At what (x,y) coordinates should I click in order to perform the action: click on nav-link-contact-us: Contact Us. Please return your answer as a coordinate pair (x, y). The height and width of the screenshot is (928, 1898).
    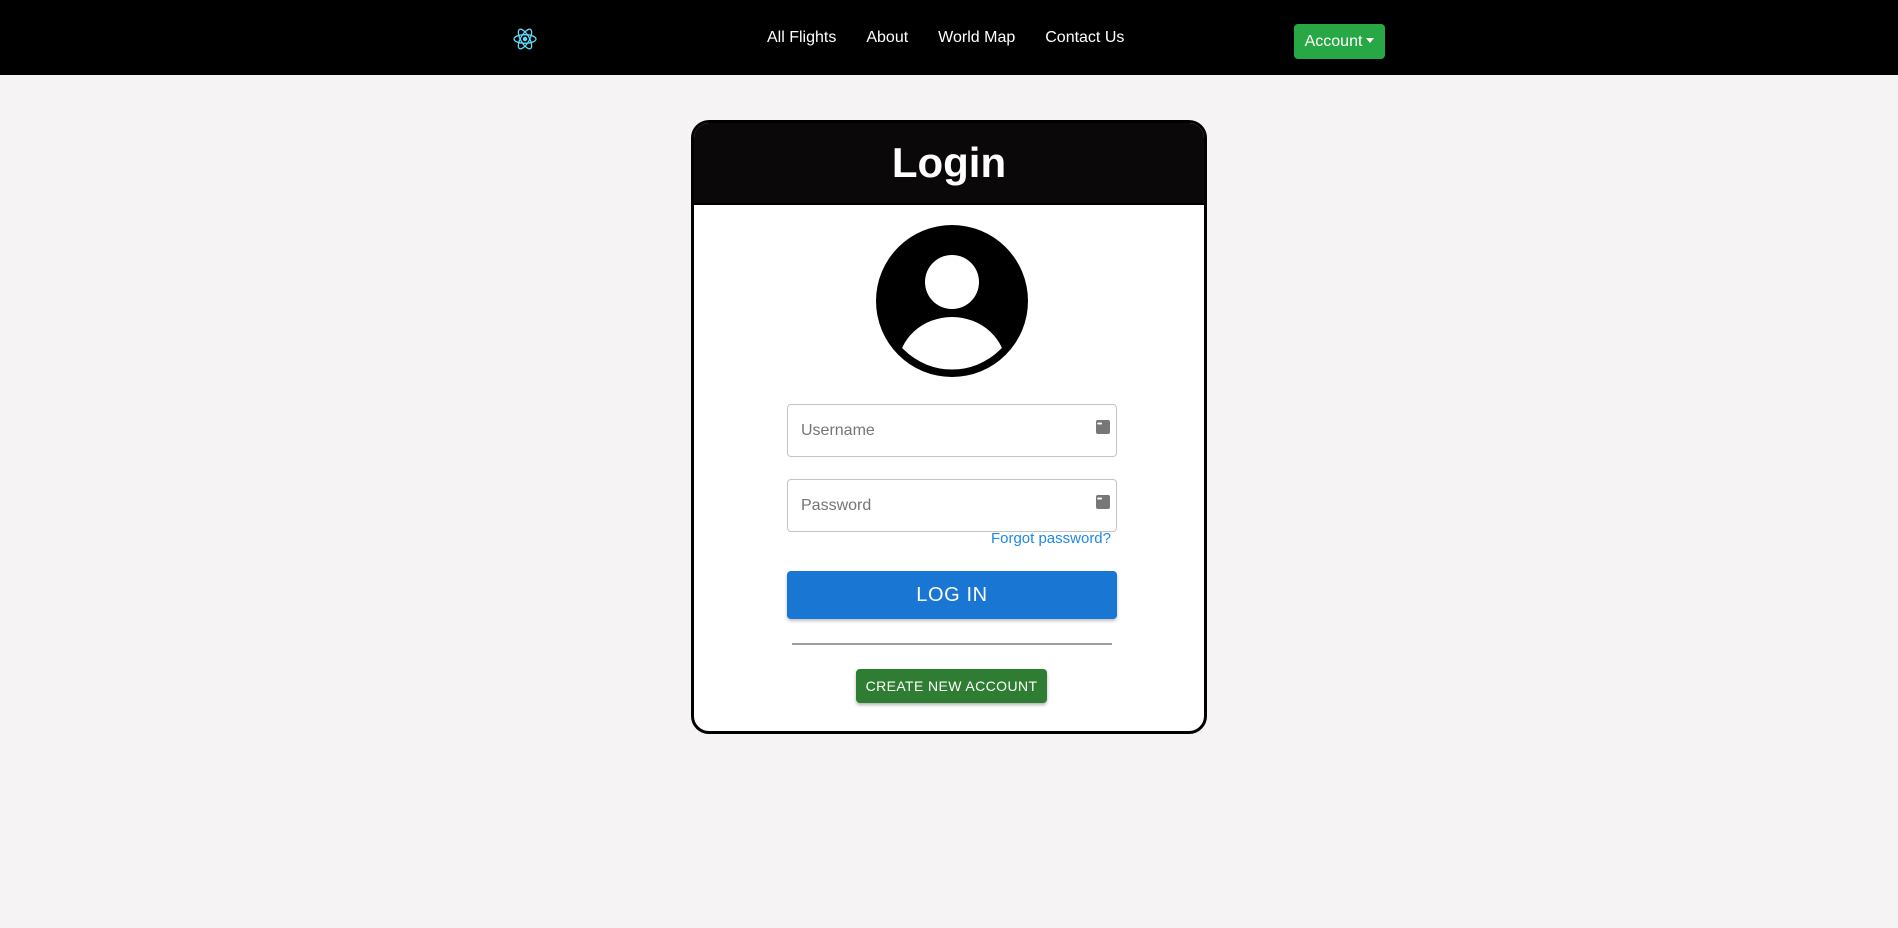
    Looking at the image, I should click on (1084, 38).